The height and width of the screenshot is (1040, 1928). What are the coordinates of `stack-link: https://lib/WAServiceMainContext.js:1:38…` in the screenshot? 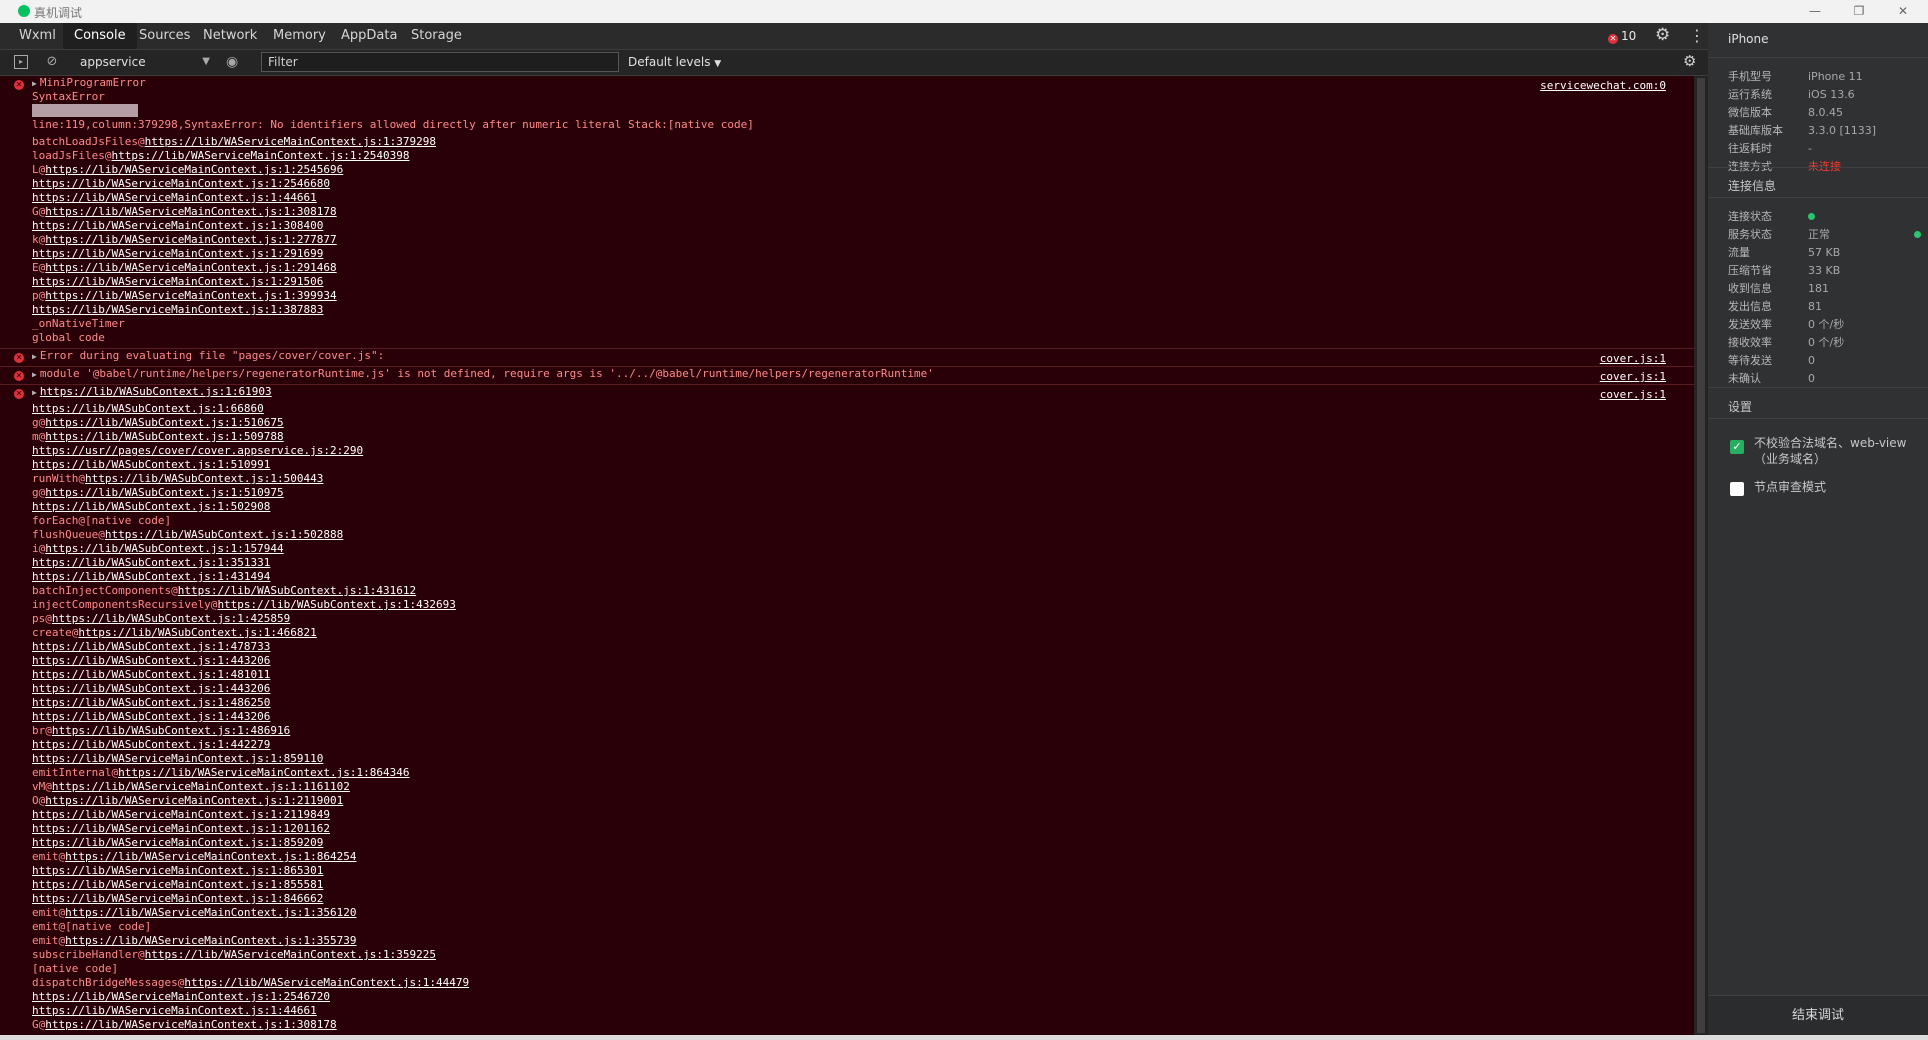 It's located at (177, 309).